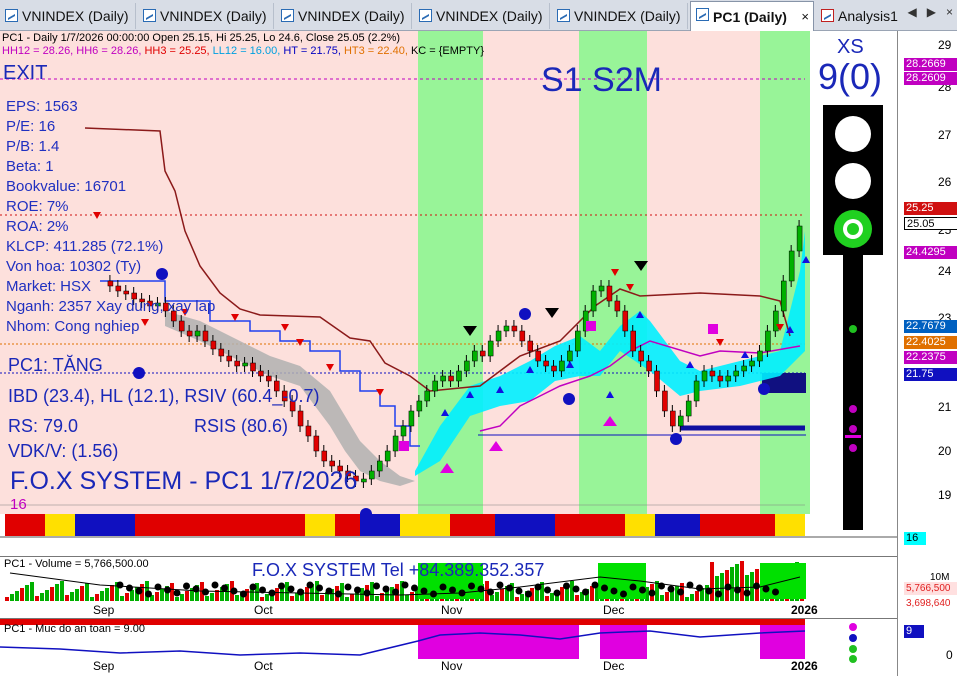 This screenshot has width=957, height=677. What do you see at coordinates (241, 426) in the screenshot?
I see `rsis-label: RSIS (80.6)` at bounding box center [241, 426].